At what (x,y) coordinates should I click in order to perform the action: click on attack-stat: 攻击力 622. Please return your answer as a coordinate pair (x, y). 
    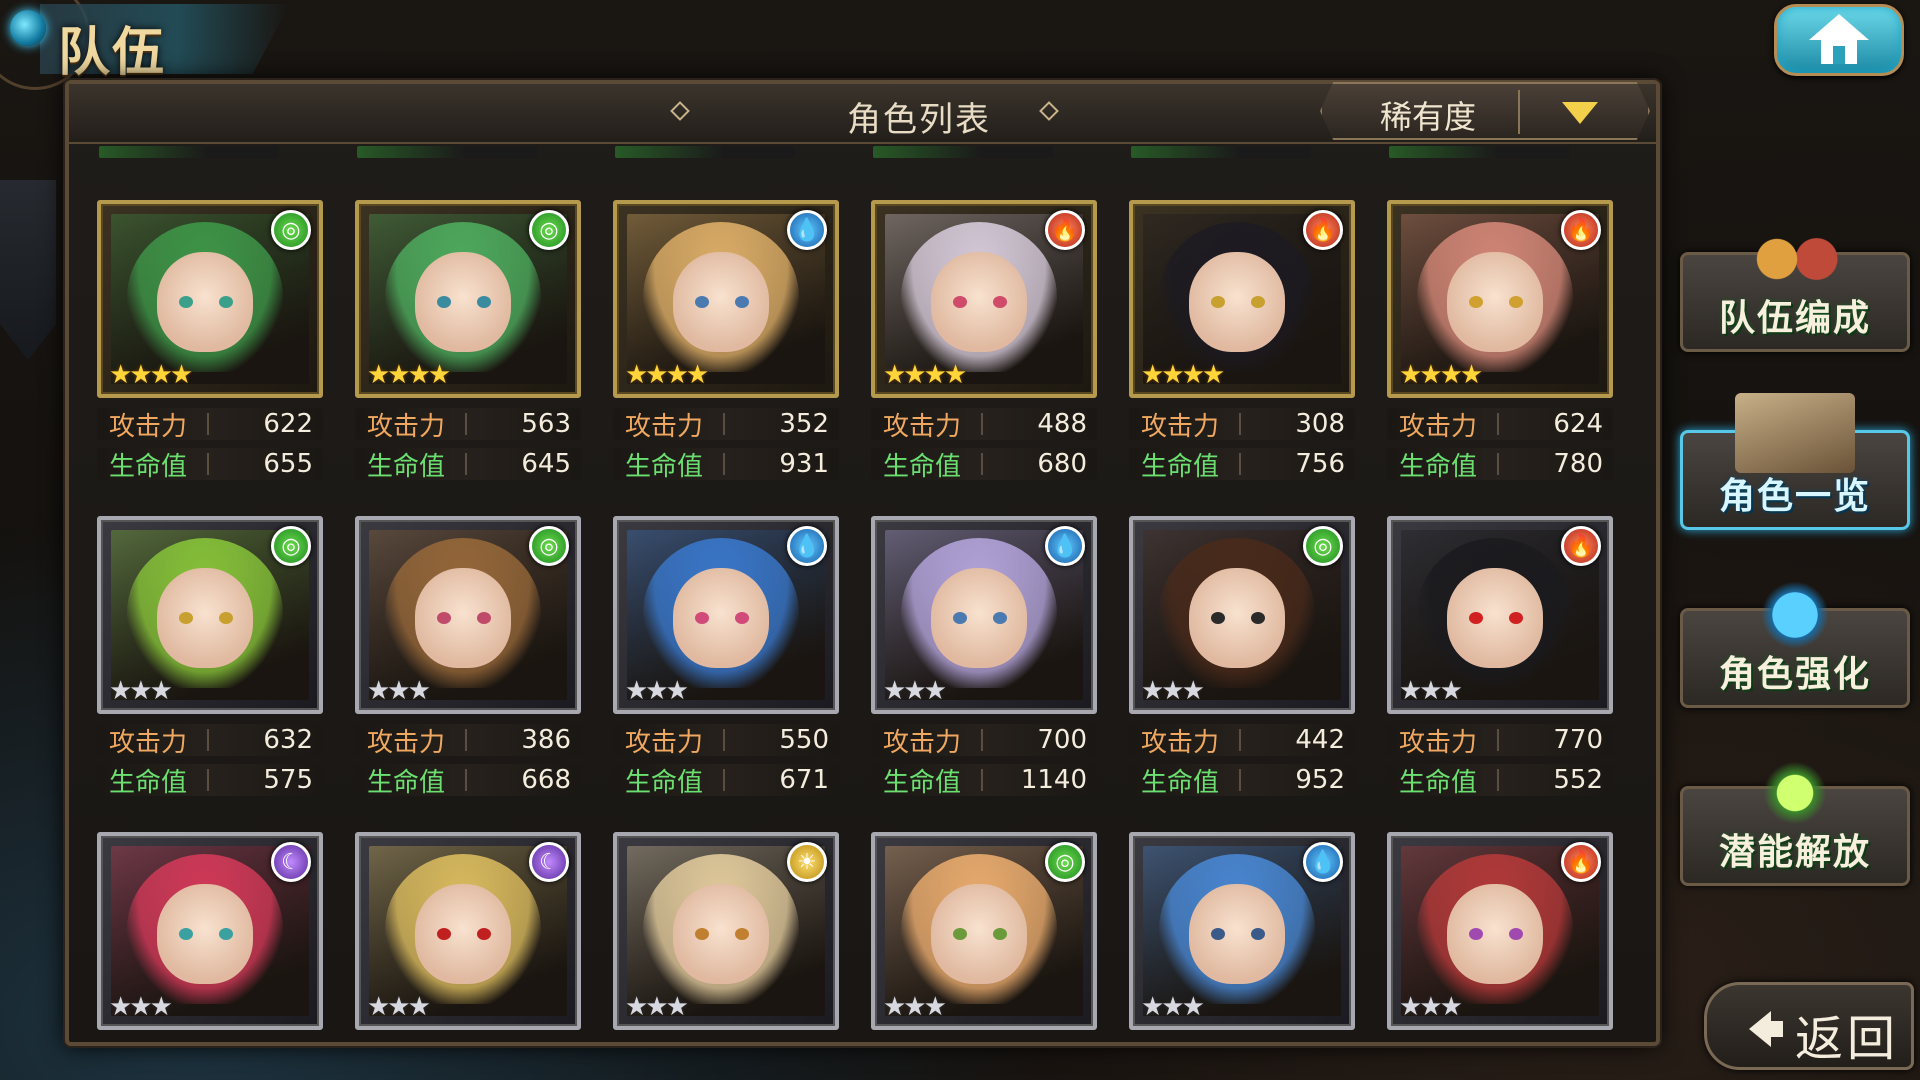
    Looking at the image, I should click on (210, 425).